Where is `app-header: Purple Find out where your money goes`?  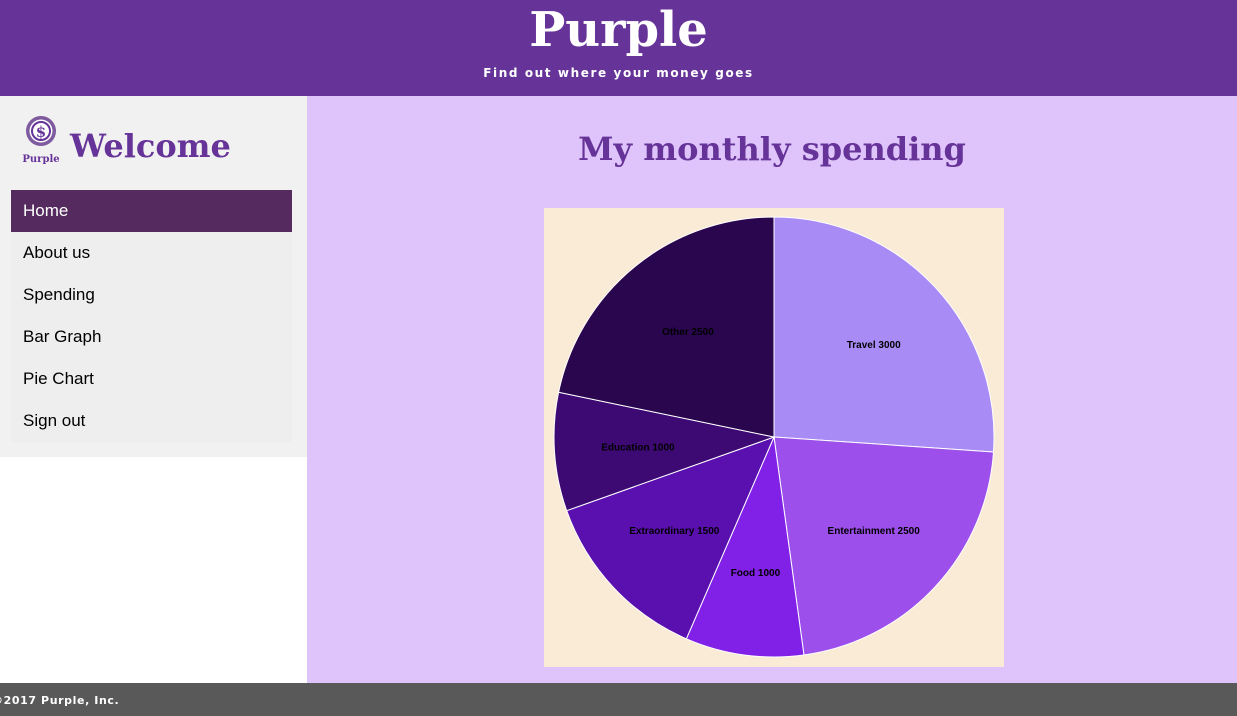
app-header: Purple Find out where your money goes is located at coordinates (618, 48).